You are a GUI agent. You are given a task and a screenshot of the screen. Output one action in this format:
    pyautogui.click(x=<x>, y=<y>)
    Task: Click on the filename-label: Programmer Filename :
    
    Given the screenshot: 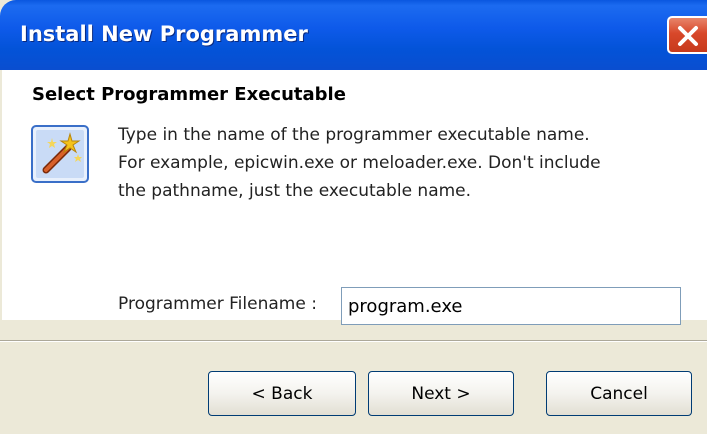 What is the action you would take?
    pyautogui.click(x=217, y=304)
    